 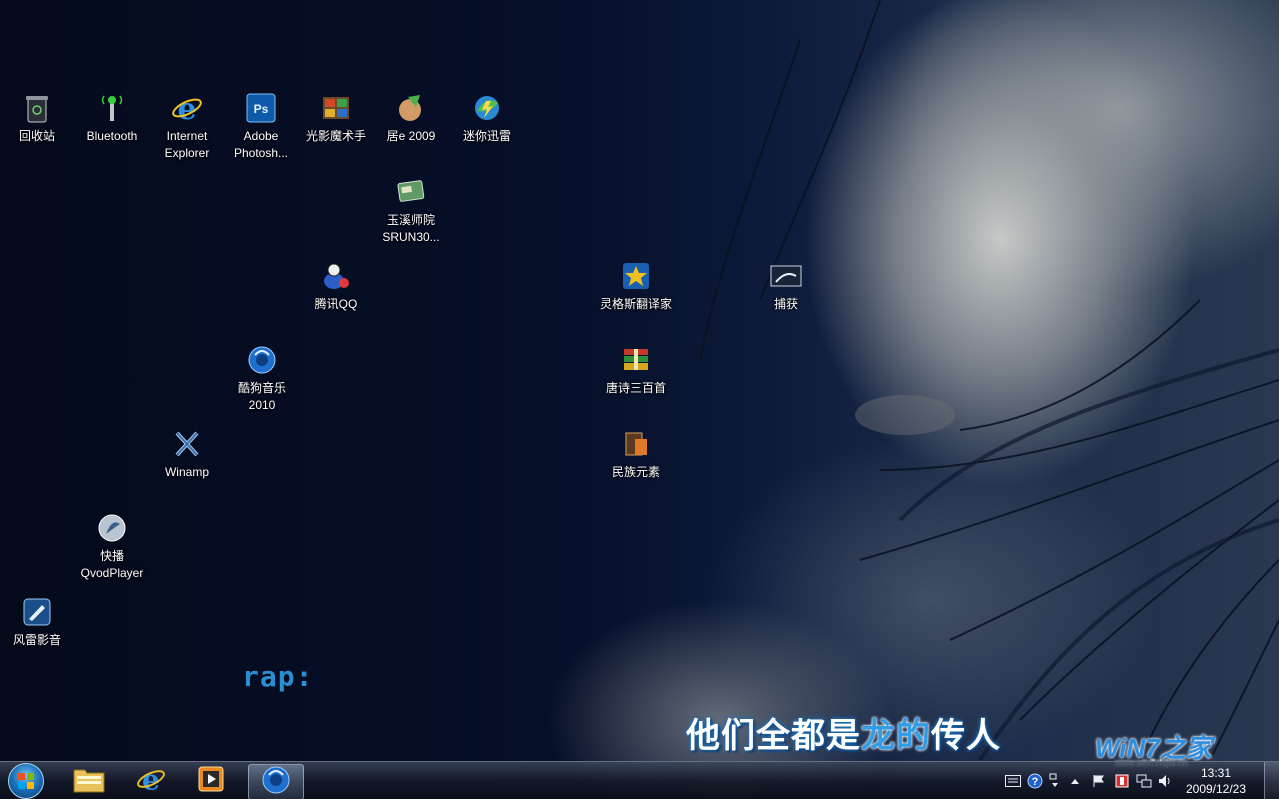 I want to click on desktop-icon-label: 捕获, so click(x=785, y=304).